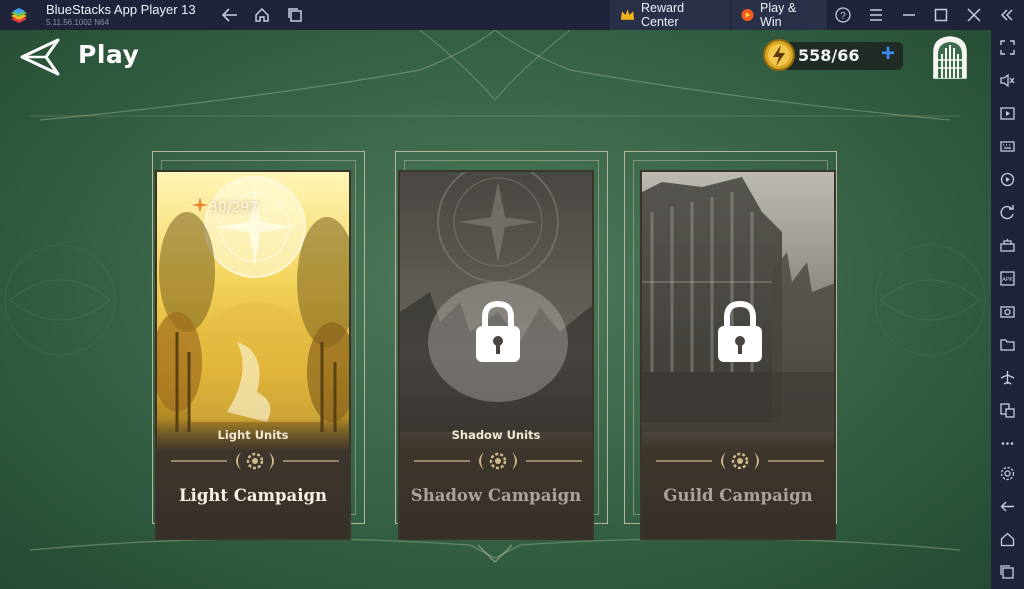 The height and width of the screenshot is (589, 1024). What do you see at coordinates (1007, 245) in the screenshot?
I see `macro-icon` at bounding box center [1007, 245].